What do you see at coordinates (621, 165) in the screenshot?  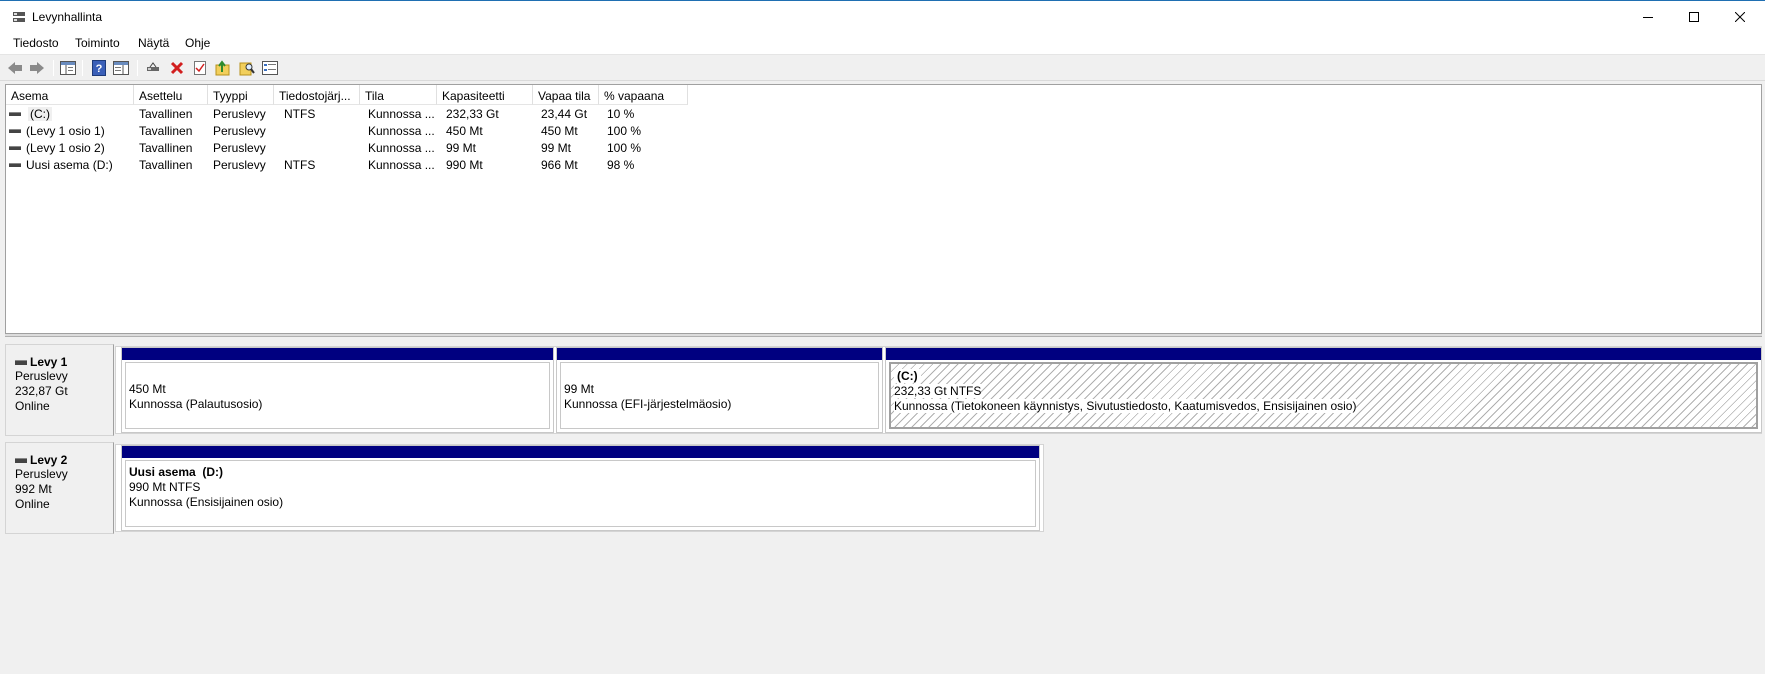 I see `volume-percent-free: 98 %` at bounding box center [621, 165].